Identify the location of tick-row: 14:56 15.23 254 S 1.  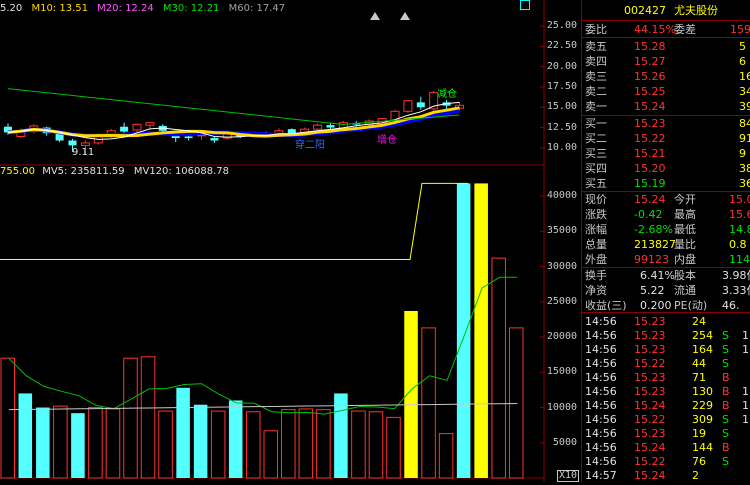
(666, 335).